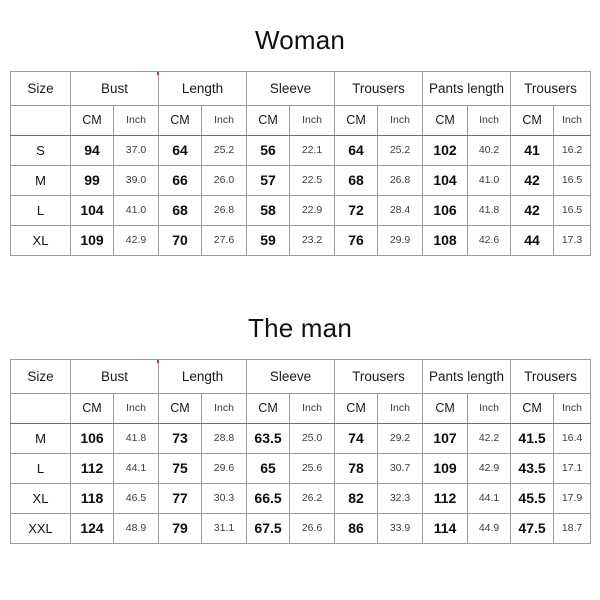 This screenshot has width=600, height=600. I want to click on cell-bust-cm: 112, so click(92, 468).